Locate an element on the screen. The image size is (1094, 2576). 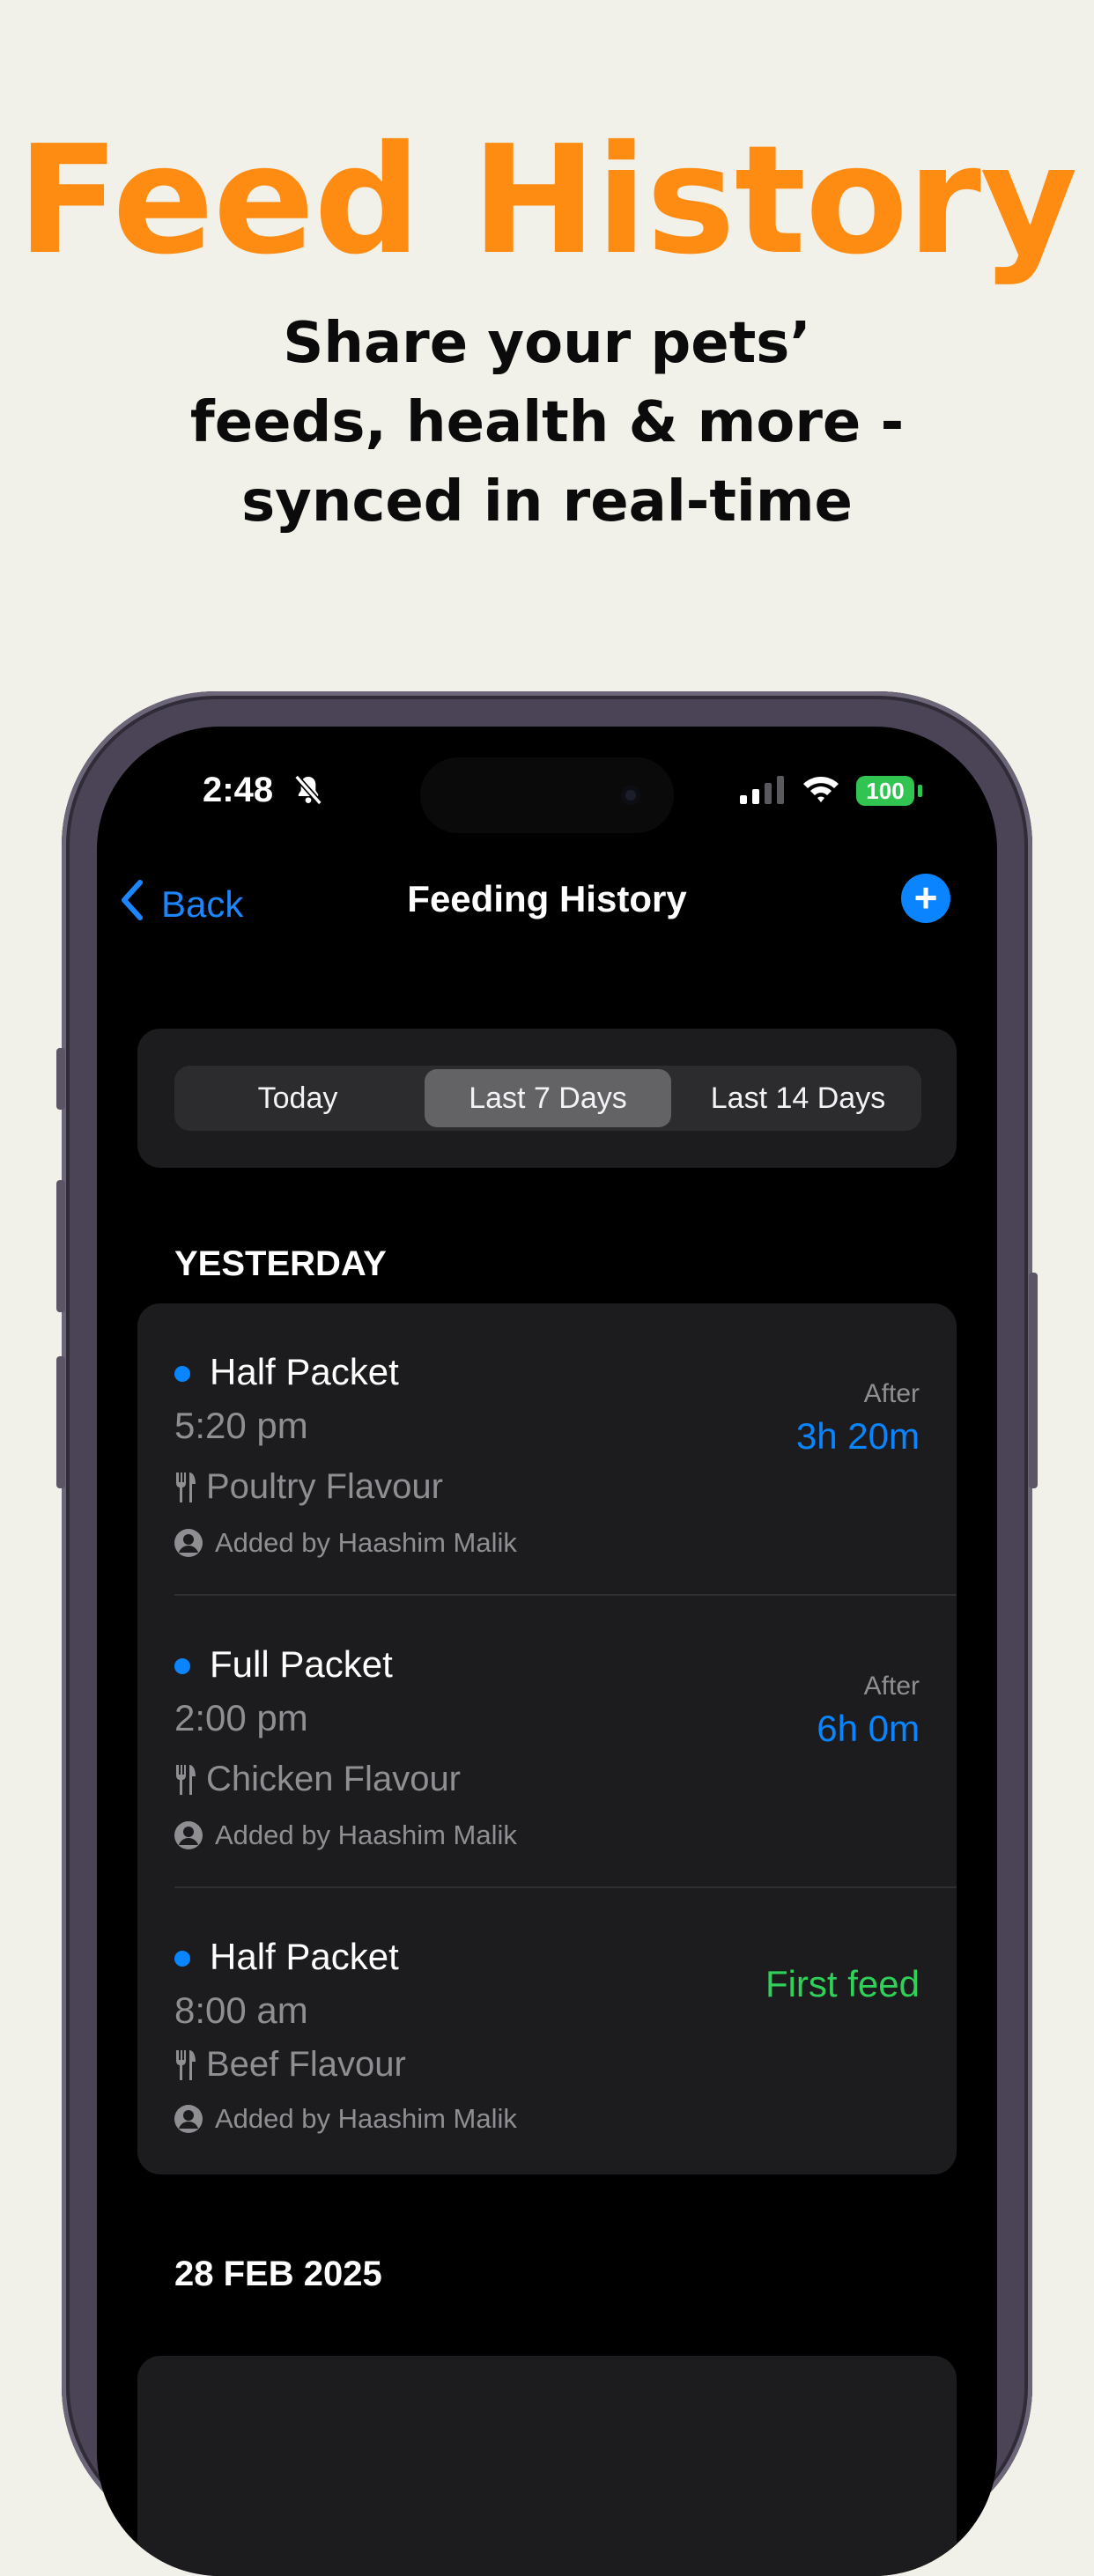
entry-time: 5:20 pm is located at coordinates (241, 1425).